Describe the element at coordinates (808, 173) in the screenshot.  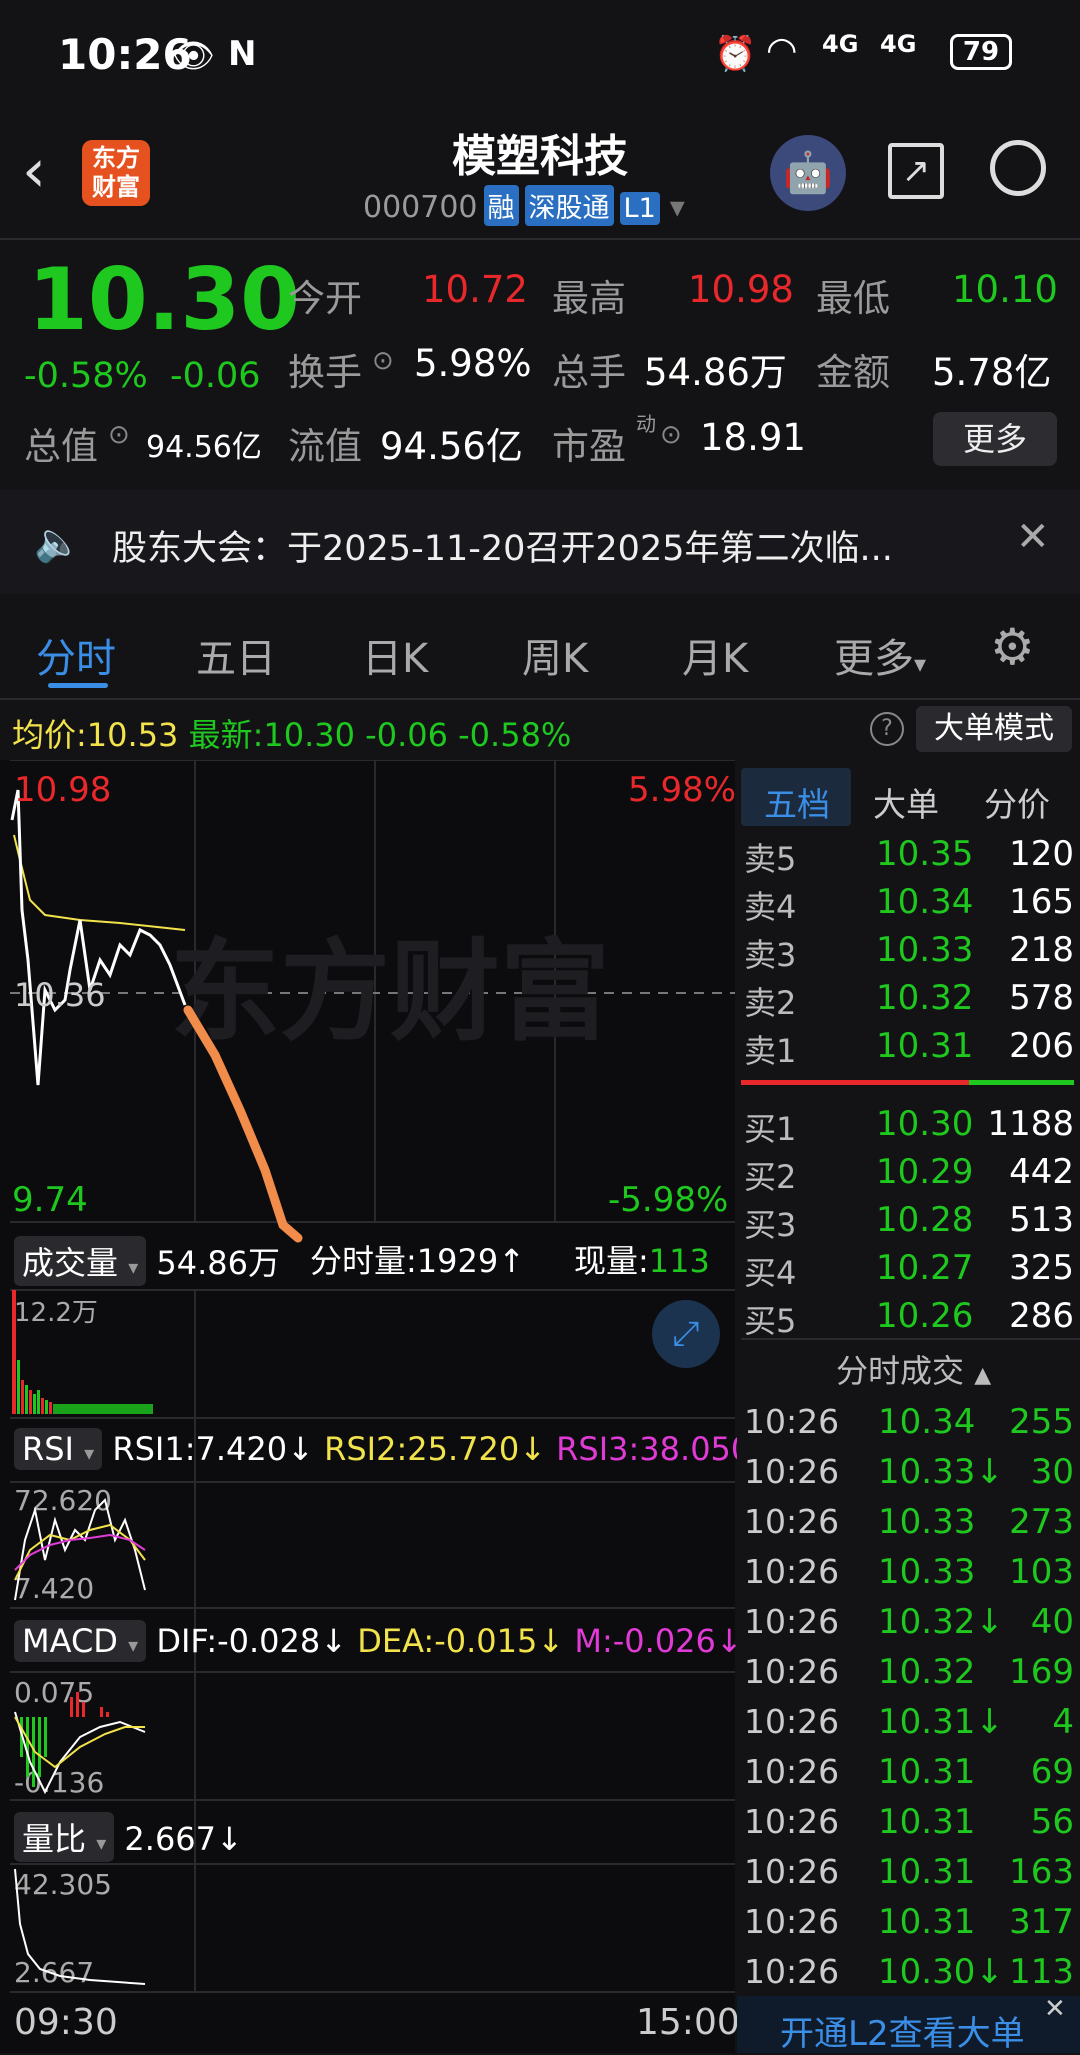
I see `robot-avatar-icon: 🤖` at that location.